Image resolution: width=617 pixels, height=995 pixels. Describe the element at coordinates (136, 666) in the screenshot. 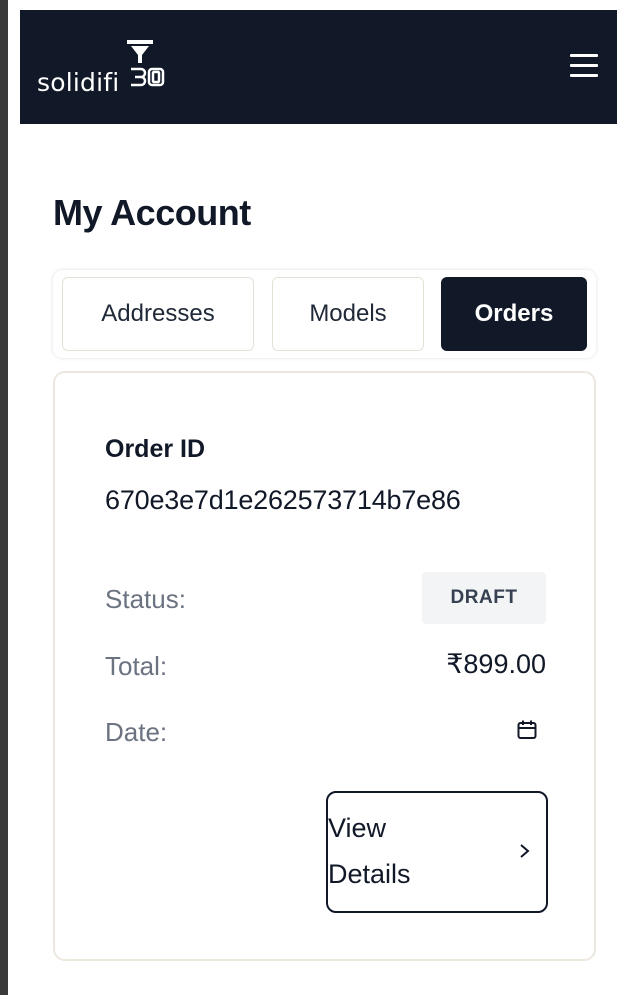

I see `total-label: Total:` at that location.